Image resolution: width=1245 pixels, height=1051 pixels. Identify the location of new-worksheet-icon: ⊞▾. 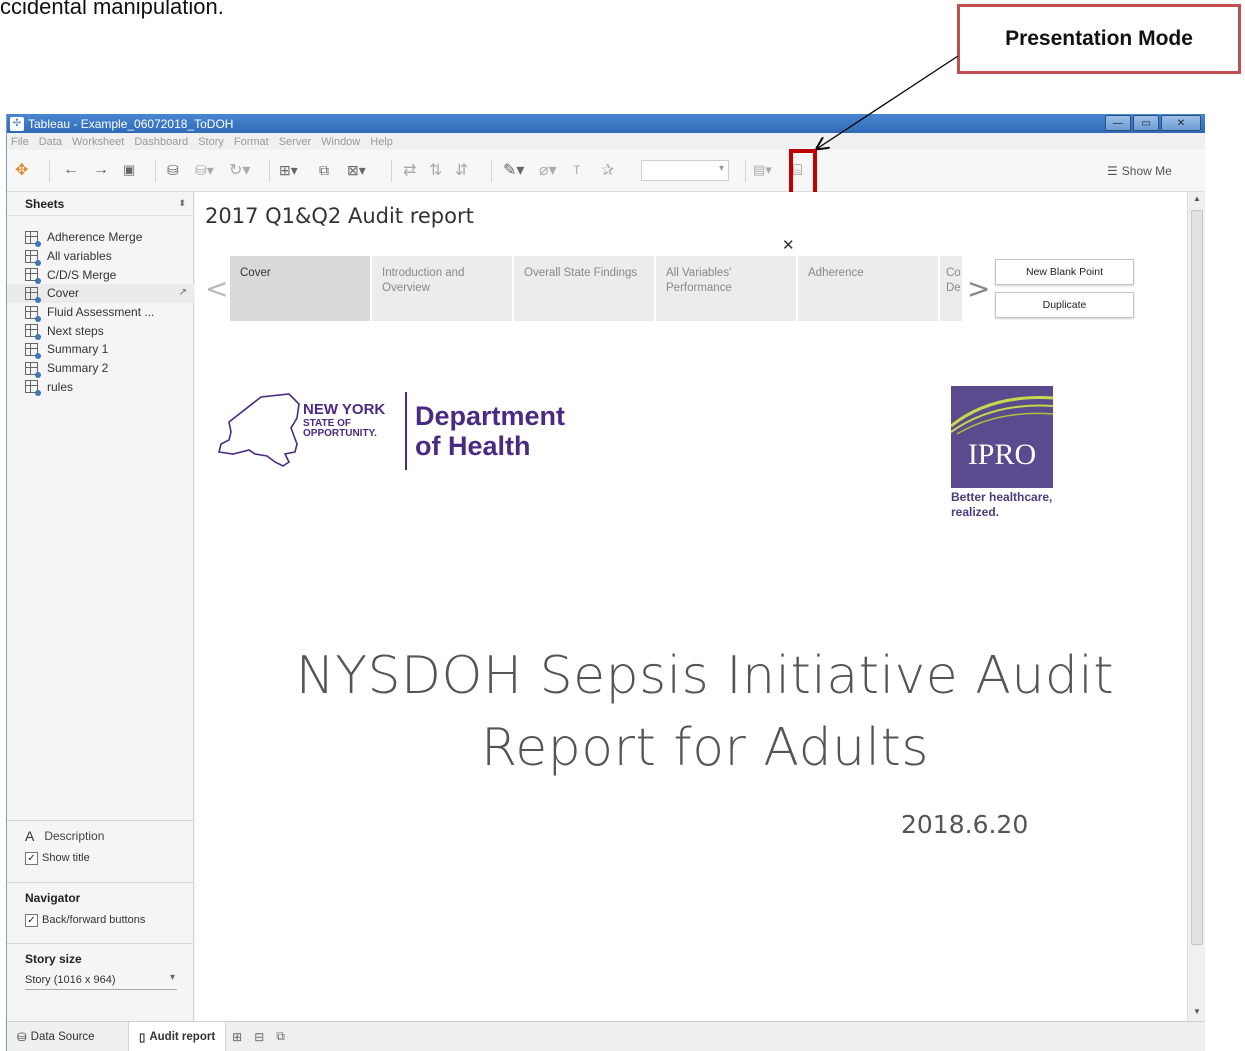
(288, 170).